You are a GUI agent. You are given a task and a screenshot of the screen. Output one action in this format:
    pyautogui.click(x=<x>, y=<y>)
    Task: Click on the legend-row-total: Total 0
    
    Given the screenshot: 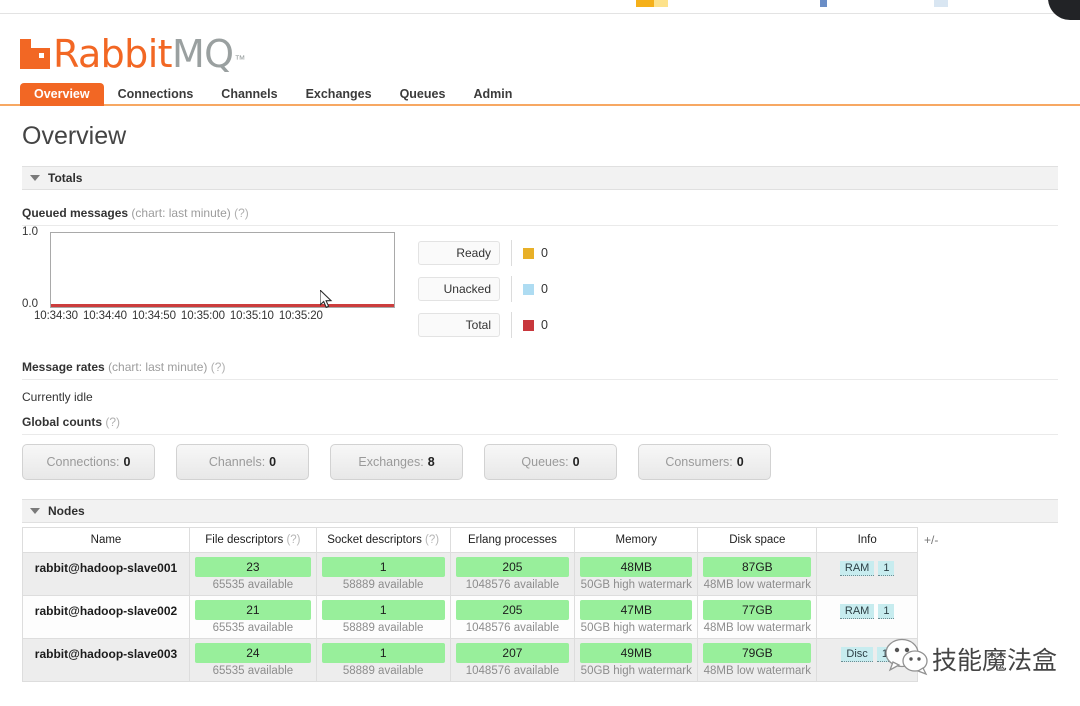 What is the action you would take?
    pyautogui.click(x=483, y=325)
    